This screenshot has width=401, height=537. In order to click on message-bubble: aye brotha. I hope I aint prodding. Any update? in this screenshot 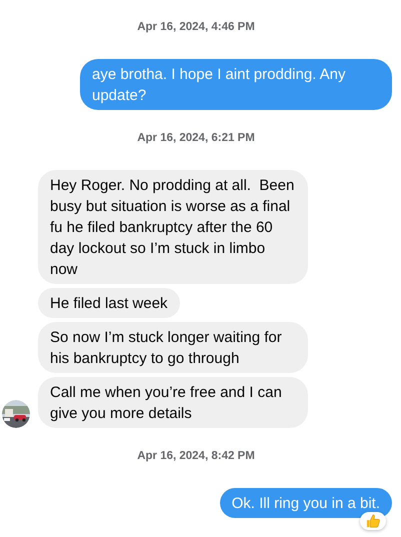, I will do `click(236, 84)`.